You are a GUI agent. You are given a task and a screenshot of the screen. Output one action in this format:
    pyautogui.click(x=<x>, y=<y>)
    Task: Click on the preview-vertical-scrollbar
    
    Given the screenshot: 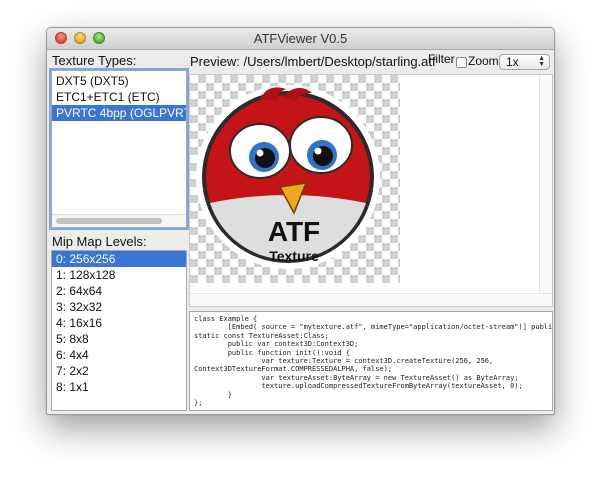 What is the action you would take?
    pyautogui.click(x=545, y=190)
    